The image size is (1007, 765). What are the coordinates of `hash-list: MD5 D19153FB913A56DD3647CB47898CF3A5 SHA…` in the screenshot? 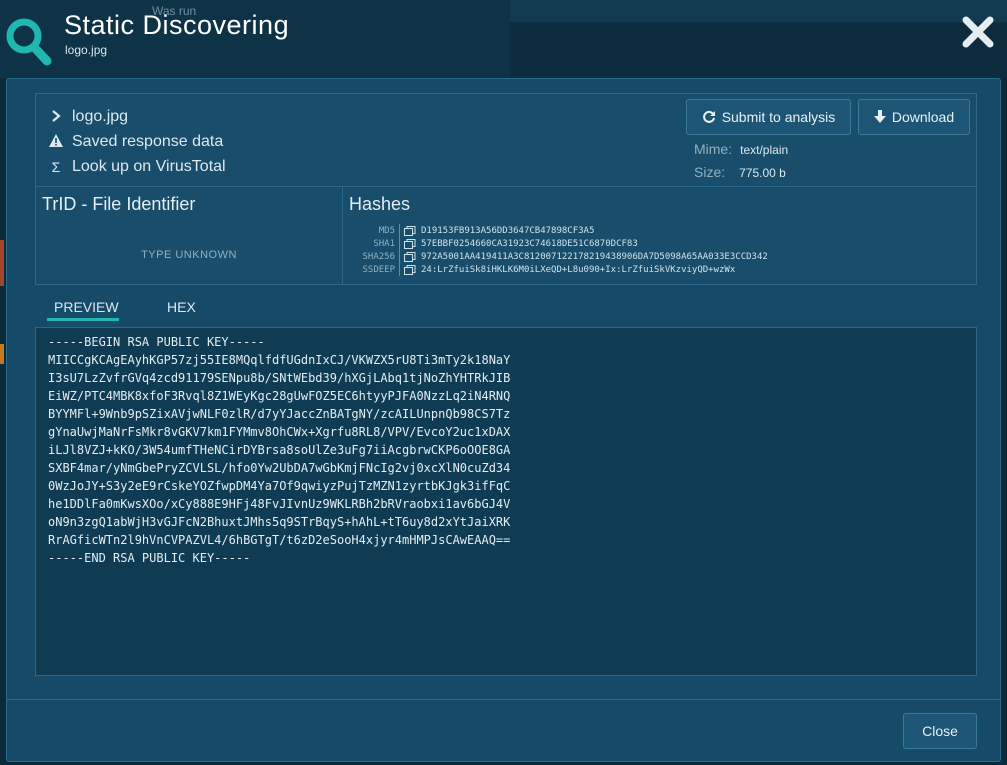 It's located at (659, 250).